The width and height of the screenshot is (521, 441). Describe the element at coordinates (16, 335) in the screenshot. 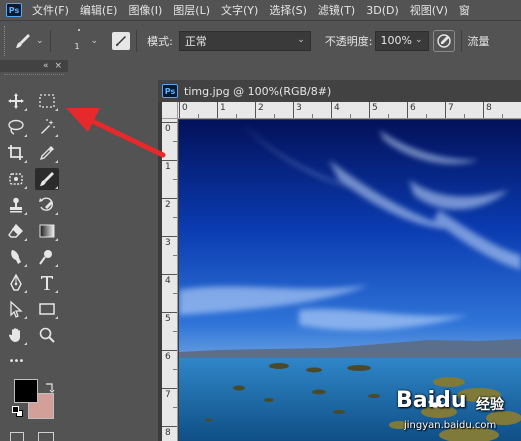

I see `hand-tool` at that location.